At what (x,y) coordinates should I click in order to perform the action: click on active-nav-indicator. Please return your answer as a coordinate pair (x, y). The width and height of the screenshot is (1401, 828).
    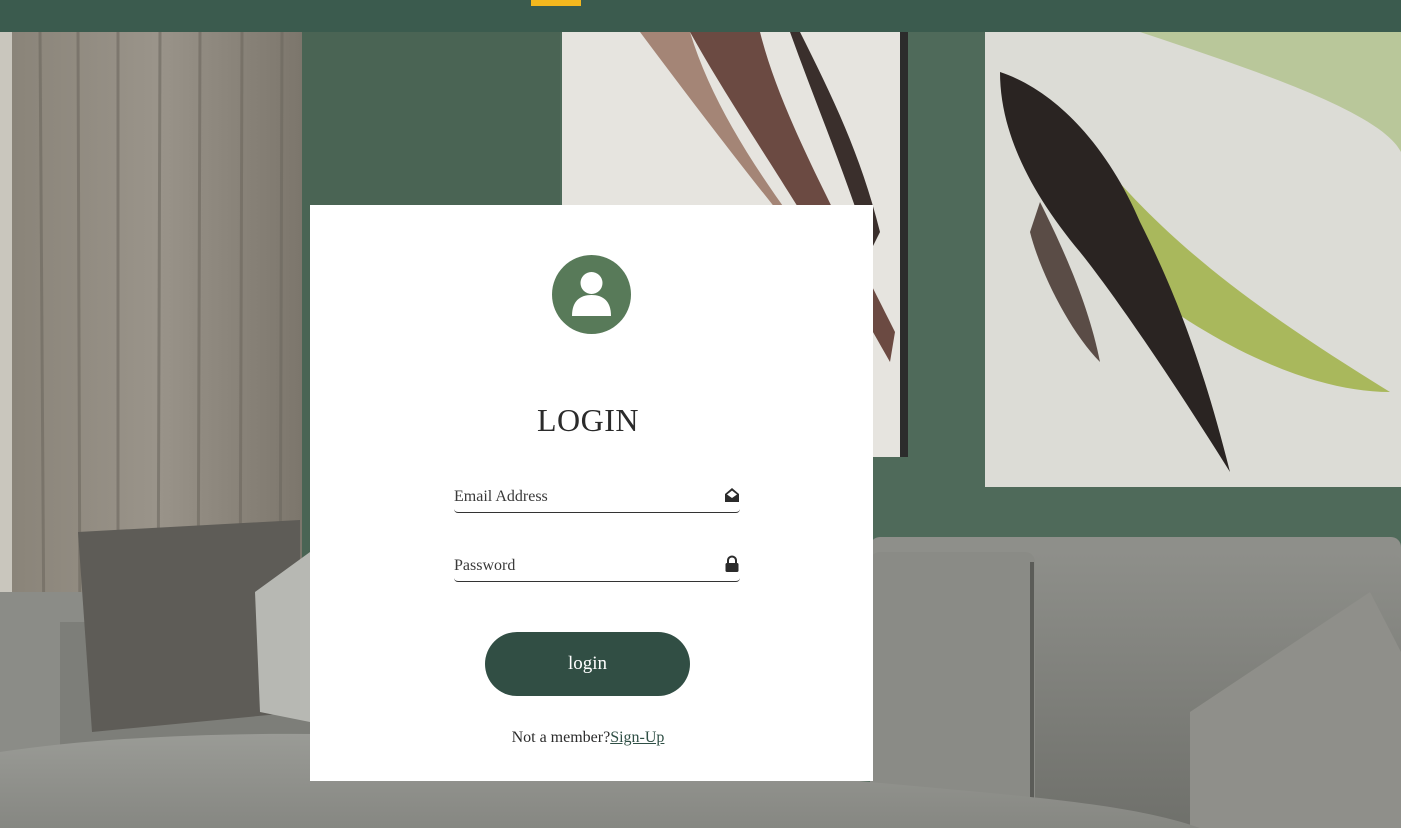
    Looking at the image, I should click on (556, 3).